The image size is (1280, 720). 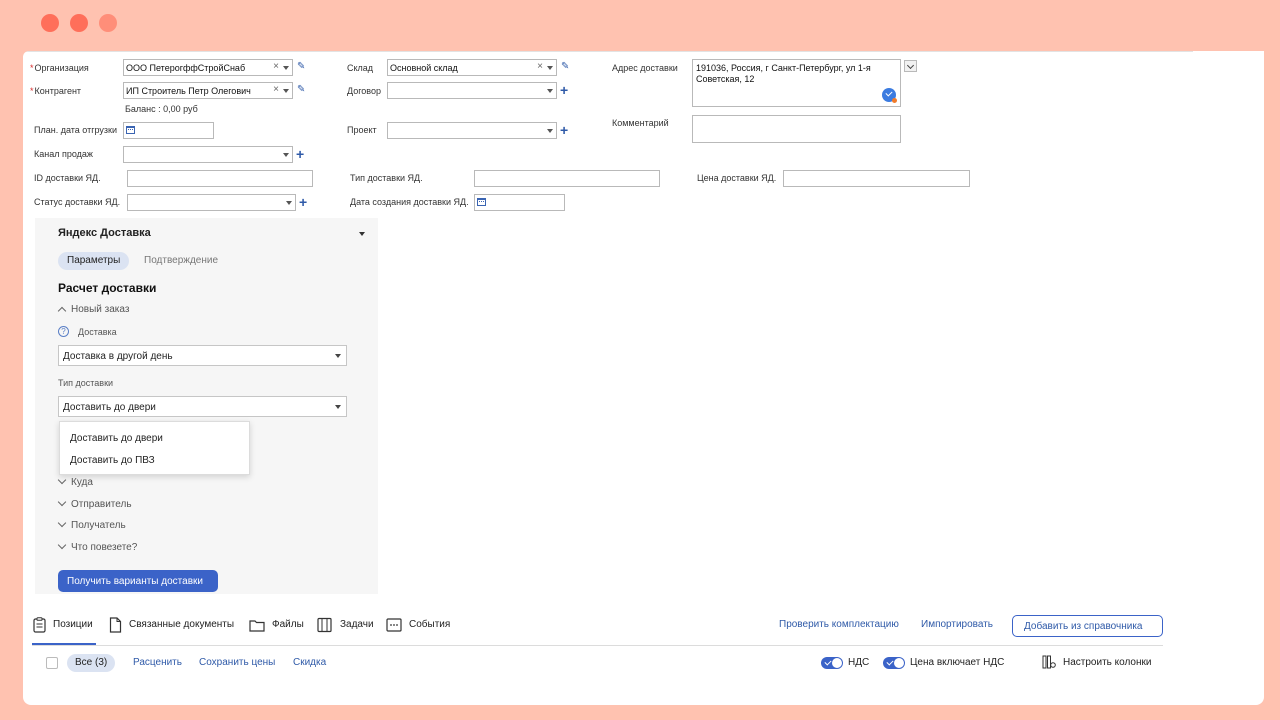 I want to click on yd-status-select, so click(x=211, y=202).